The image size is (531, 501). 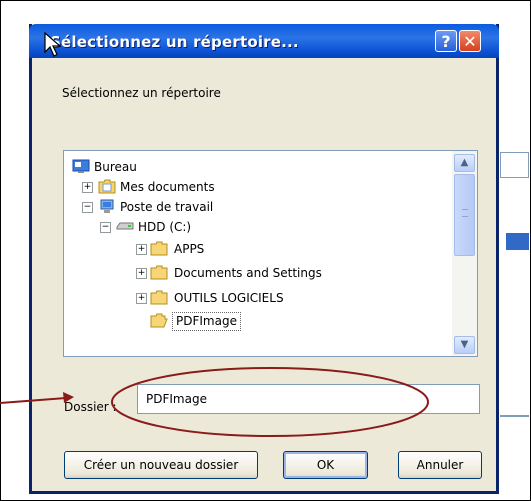 What do you see at coordinates (229, 298) in the screenshot?
I see `tree-item-label: OUTILS LOGICIELS` at bounding box center [229, 298].